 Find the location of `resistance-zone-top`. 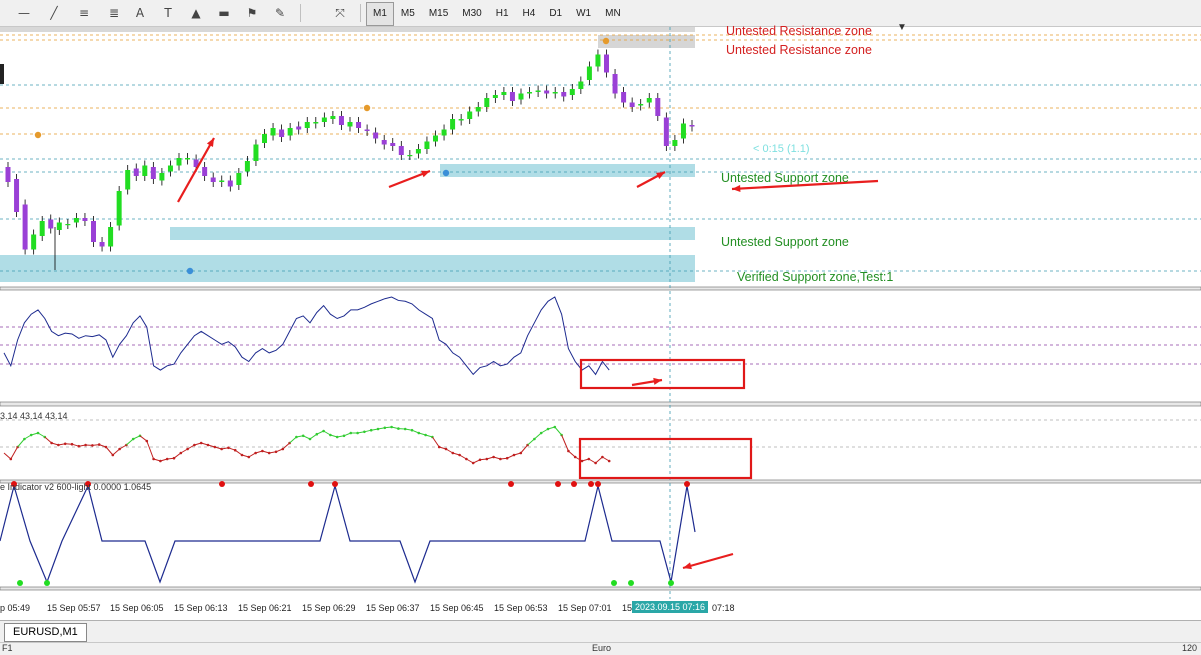

resistance-zone-top is located at coordinates (347, 29).